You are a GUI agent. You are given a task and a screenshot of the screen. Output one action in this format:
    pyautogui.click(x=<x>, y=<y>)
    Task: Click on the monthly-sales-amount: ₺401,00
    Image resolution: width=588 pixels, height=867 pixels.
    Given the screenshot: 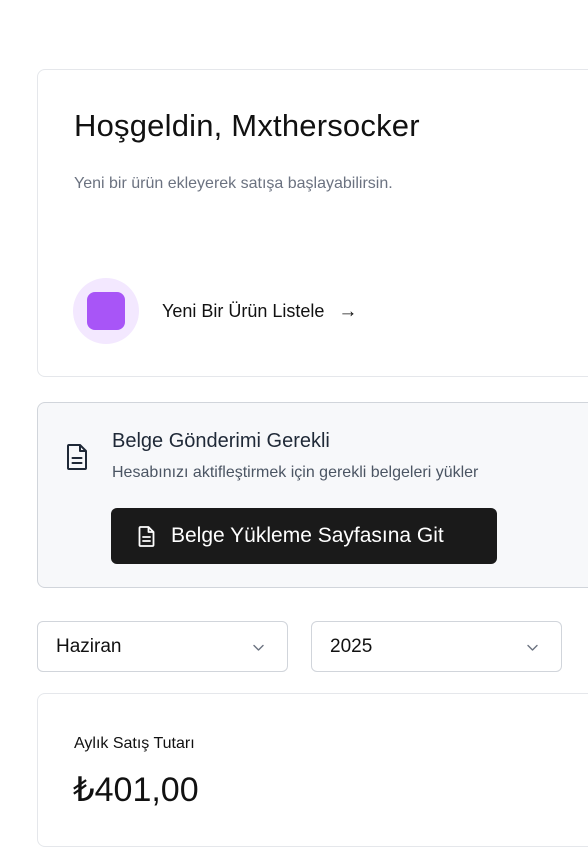 What is the action you would take?
    pyautogui.click(x=136, y=790)
    